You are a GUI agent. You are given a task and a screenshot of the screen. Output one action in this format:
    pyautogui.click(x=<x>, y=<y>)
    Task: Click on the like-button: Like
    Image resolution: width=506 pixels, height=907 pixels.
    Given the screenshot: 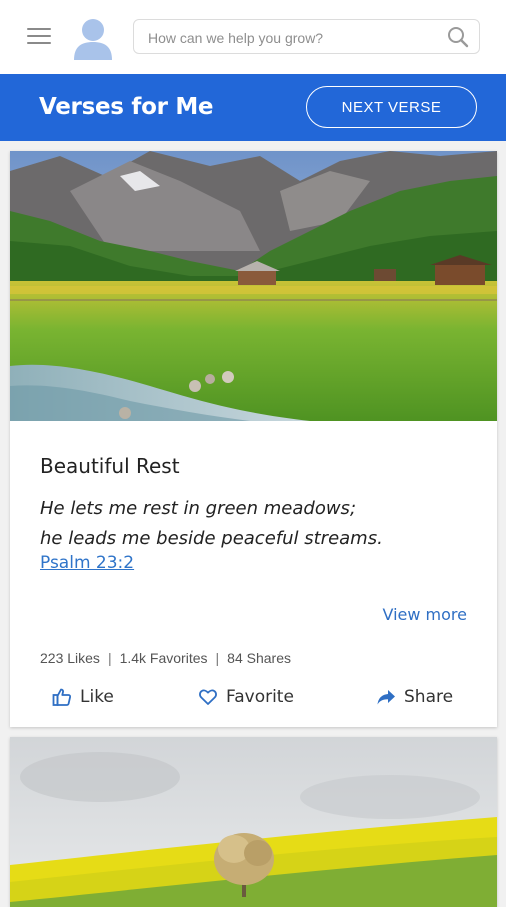 What is the action you would take?
    pyautogui.click(x=83, y=697)
    